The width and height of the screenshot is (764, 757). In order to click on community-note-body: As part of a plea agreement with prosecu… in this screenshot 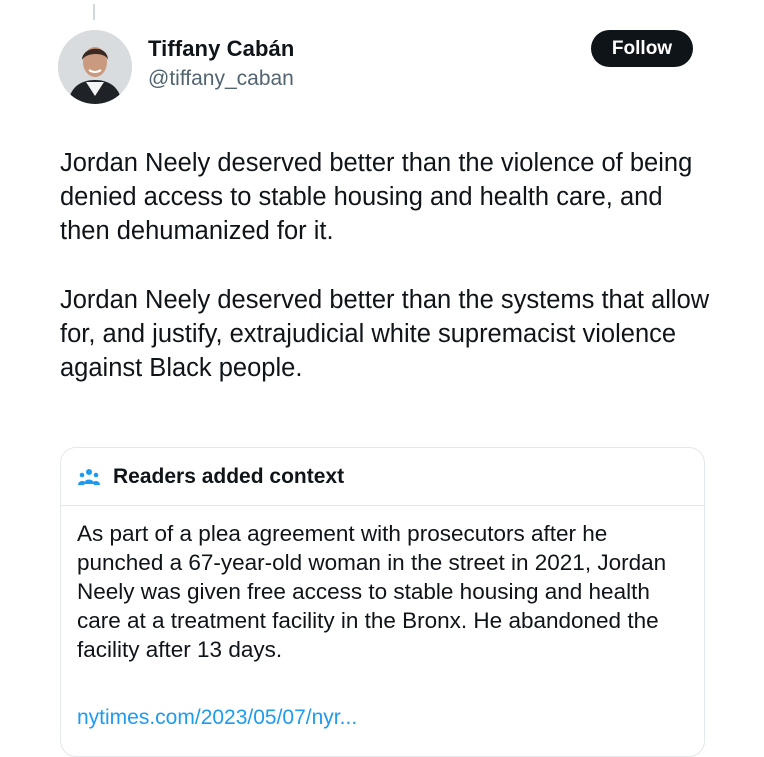, I will do `click(372, 591)`.